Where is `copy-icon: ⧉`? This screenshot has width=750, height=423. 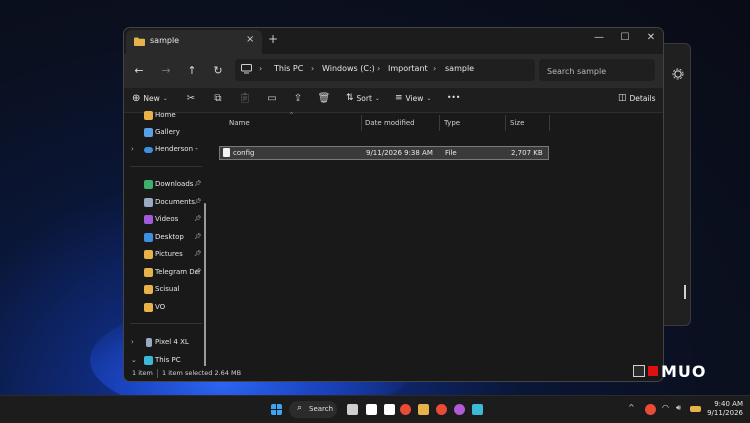 copy-icon: ⧉ is located at coordinates (218, 98).